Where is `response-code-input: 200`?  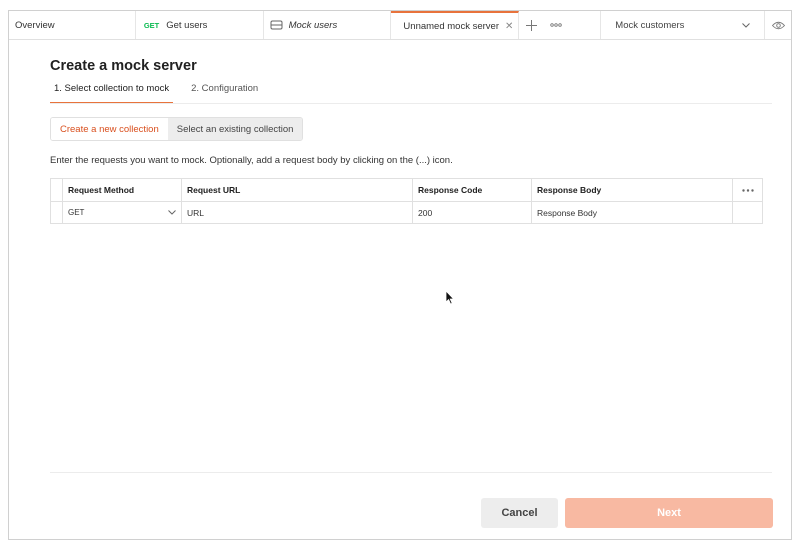
response-code-input: 200 is located at coordinates (471, 212).